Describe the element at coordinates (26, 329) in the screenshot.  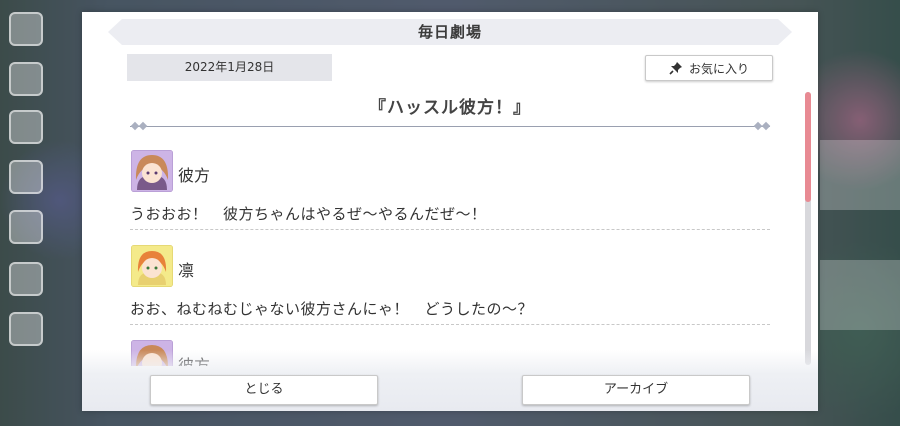
I see `expand-icon` at that location.